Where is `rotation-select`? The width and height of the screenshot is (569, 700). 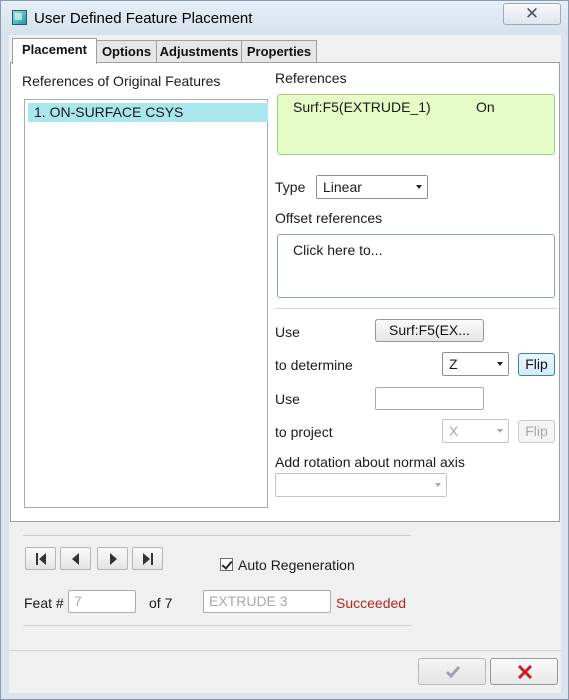 rotation-select is located at coordinates (361, 485).